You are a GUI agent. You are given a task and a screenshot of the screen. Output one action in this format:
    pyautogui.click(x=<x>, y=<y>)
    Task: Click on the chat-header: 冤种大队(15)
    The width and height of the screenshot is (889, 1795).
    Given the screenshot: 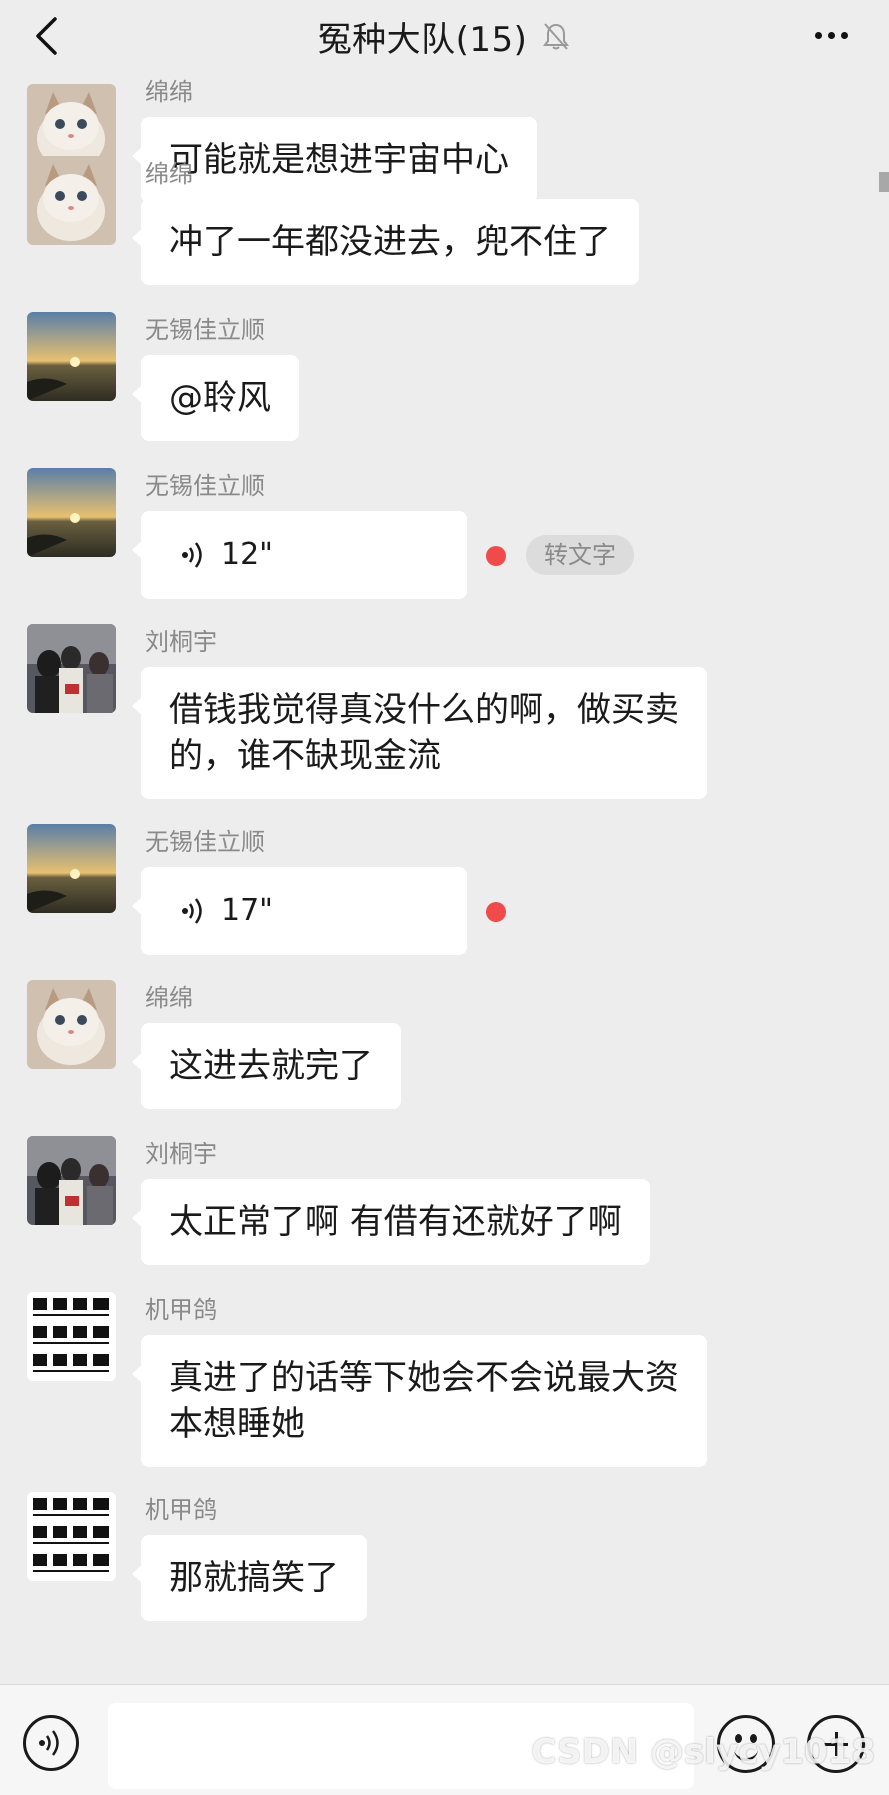 What is the action you would take?
    pyautogui.click(x=444, y=36)
    